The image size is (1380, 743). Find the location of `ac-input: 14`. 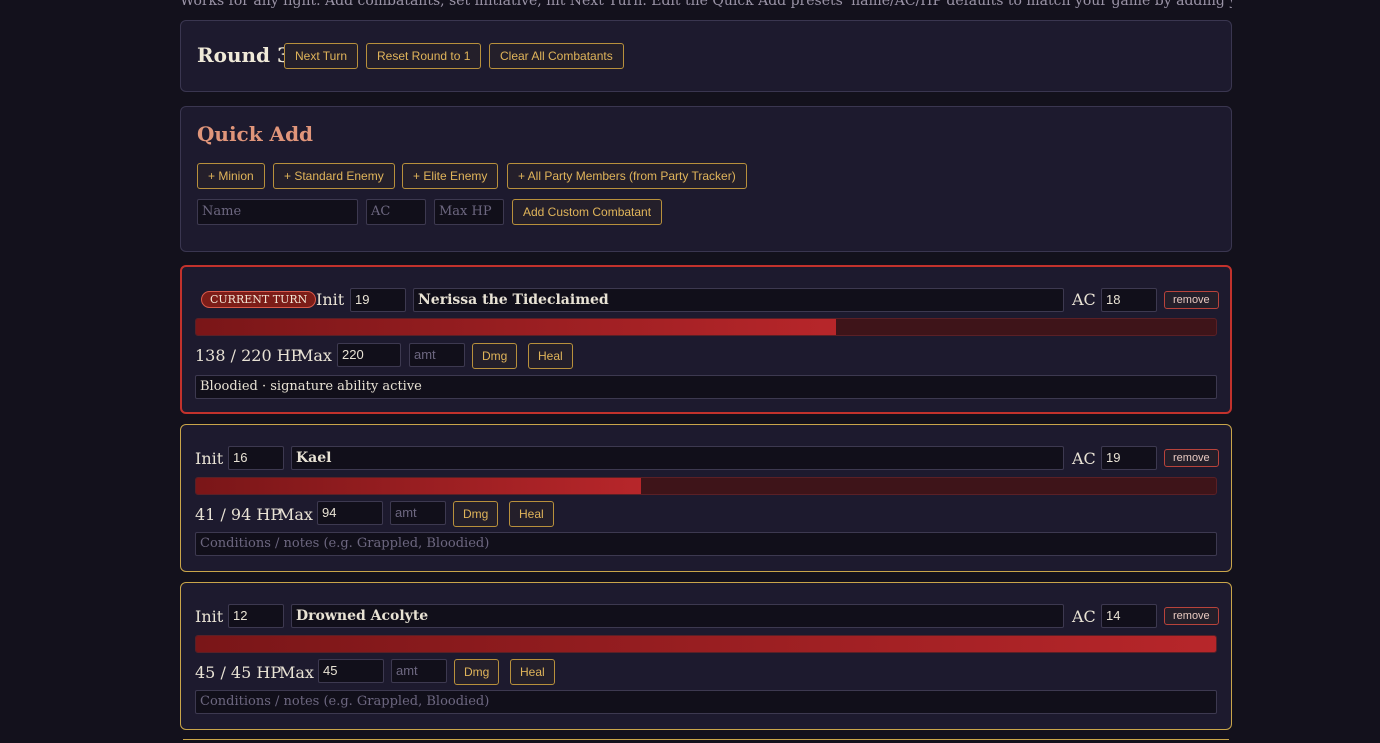

ac-input: 14 is located at coordinates (1129, 616).